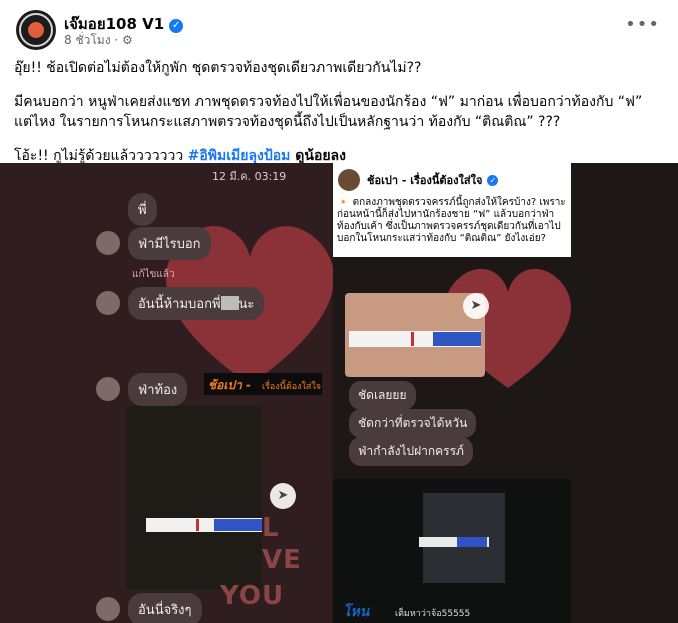  What do you see at coordinates (339, 28) in the screenshot?
I see `post-header: เจ๊มอย108 V1 ✓ 8 ชั่วโมง · ⚙ •••` at bounding box center [339, 28].